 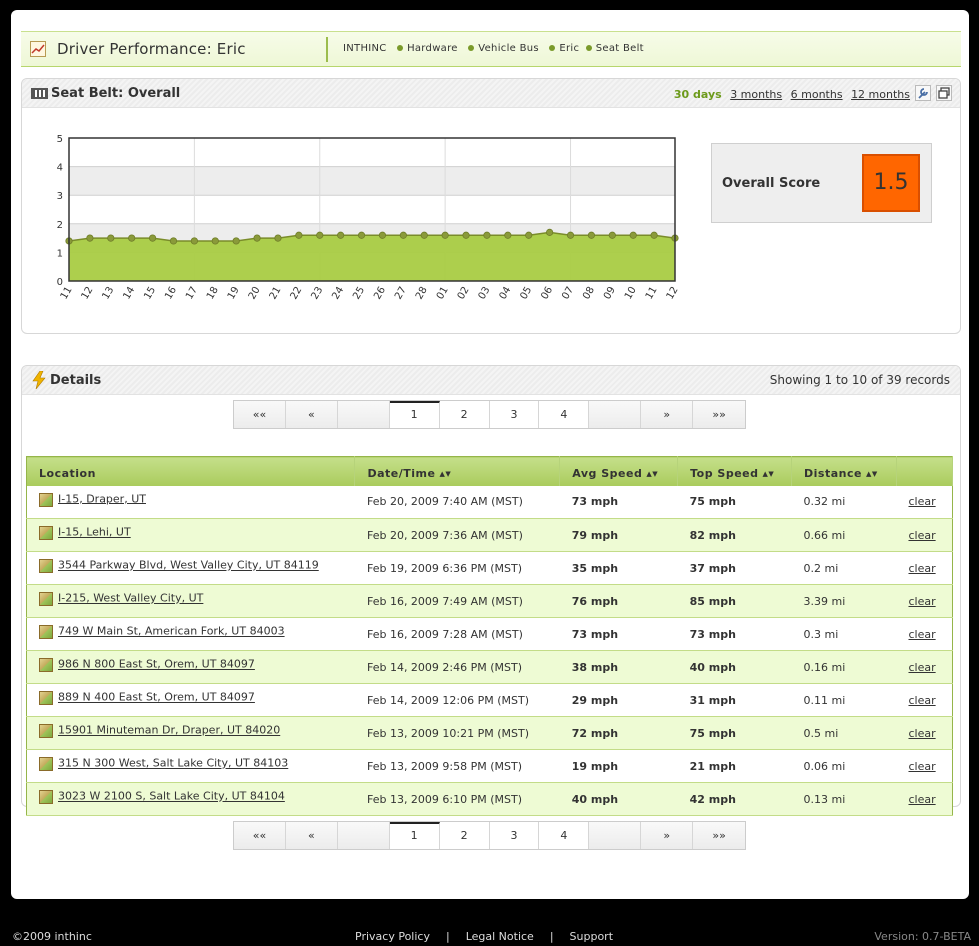 I want to click on x-tick-label: 14, so click(x=129, y=293).